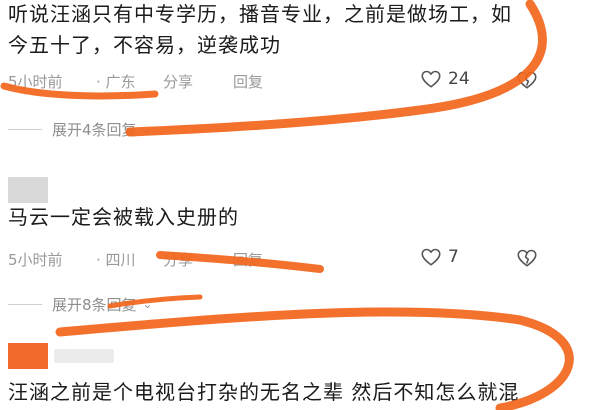 The width and height of the screenshot is (600, 410). I want to click on comment-text-line: 听说汪涵只有中专学历，播音专业，之前是做场工，如, so click(260, 14).